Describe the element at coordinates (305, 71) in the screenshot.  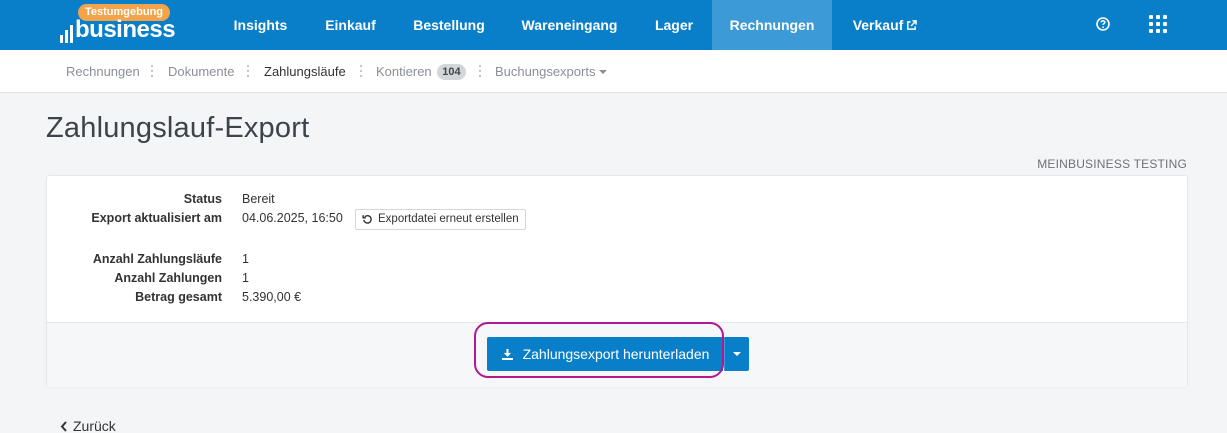
I see `subnav-zahlungslaeufe: Zahlungsläufe` at that location.